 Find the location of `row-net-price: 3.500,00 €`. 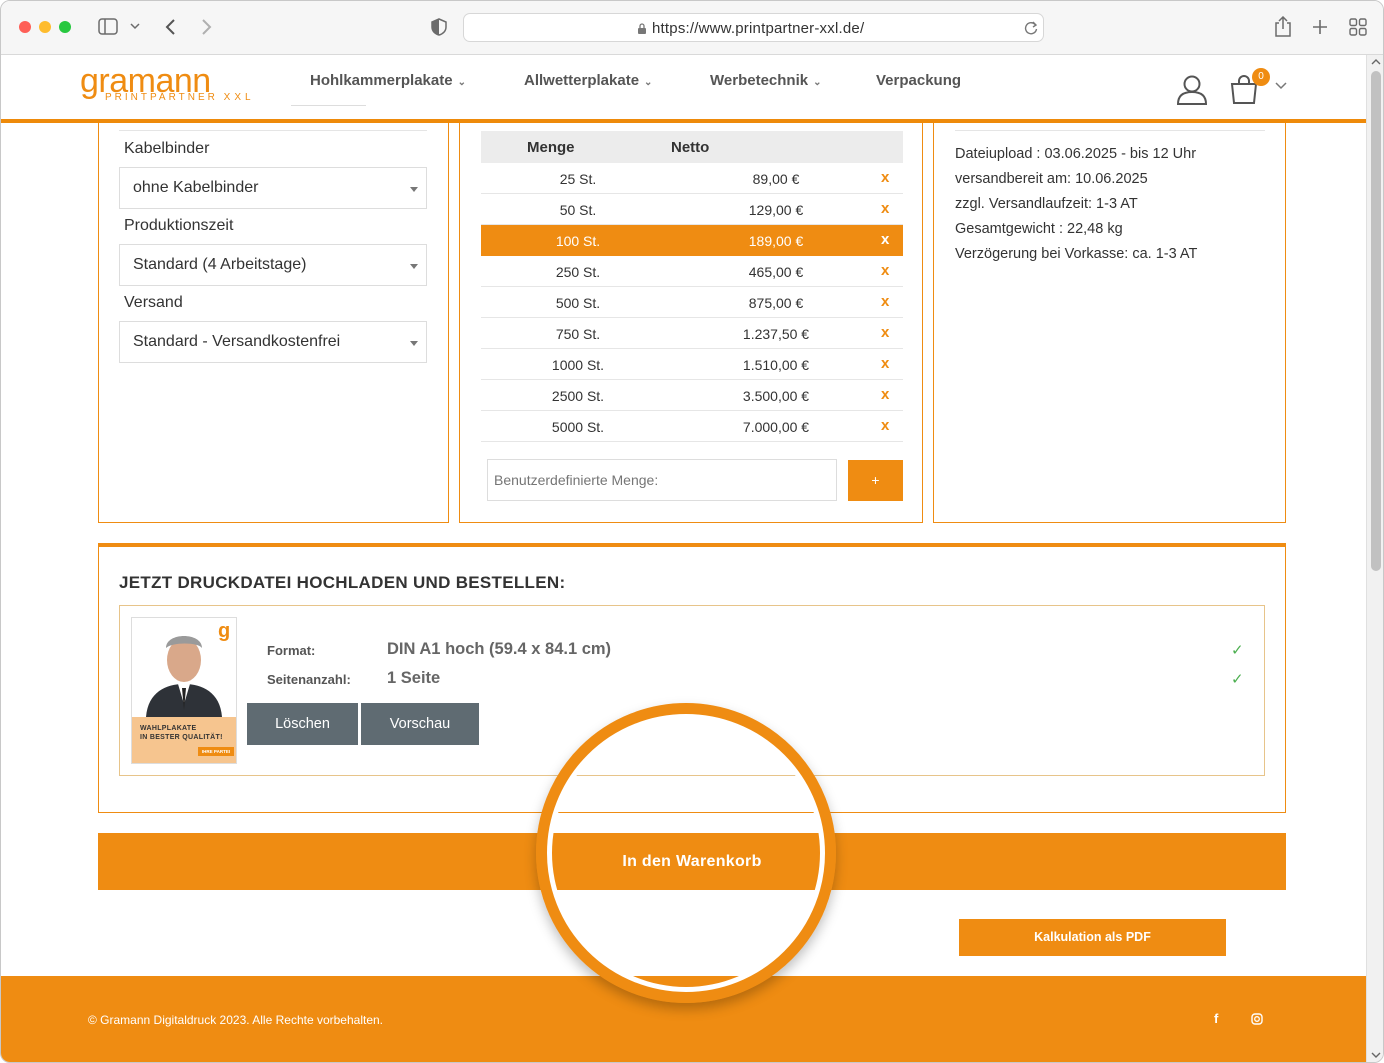

row-net-price: 3.500,00 € is located at coordinates (776, 396).